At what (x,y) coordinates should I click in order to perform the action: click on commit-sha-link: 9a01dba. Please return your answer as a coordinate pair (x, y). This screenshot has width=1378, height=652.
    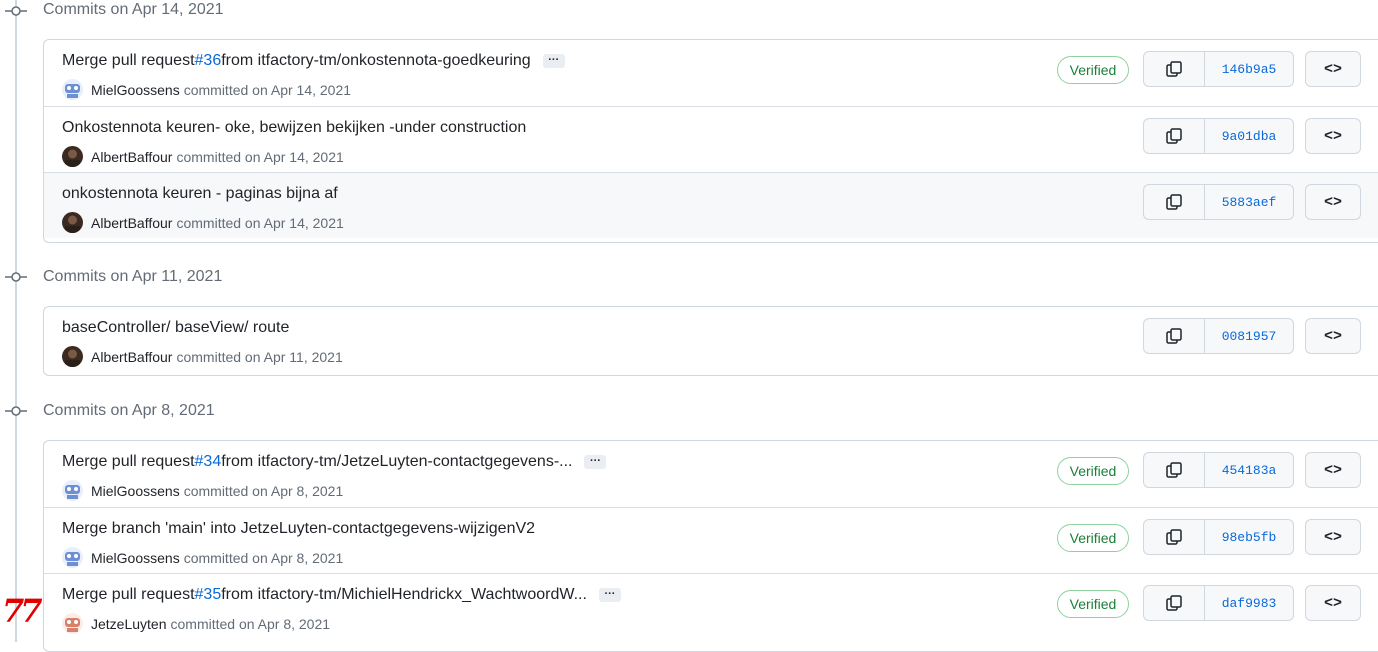
    Looking at the image, I should click on (1249, 136).